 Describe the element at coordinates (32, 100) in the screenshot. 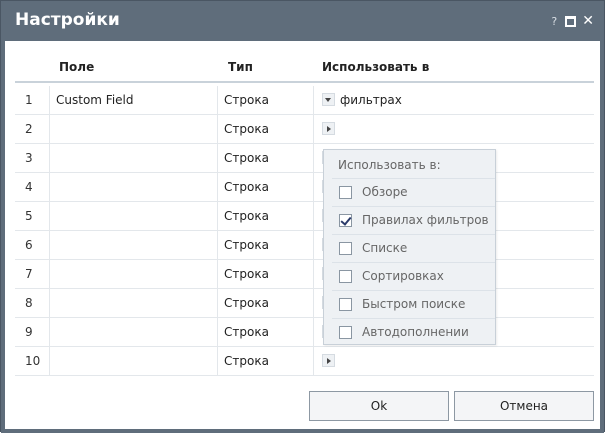

I see `row-number: 1` at that location.